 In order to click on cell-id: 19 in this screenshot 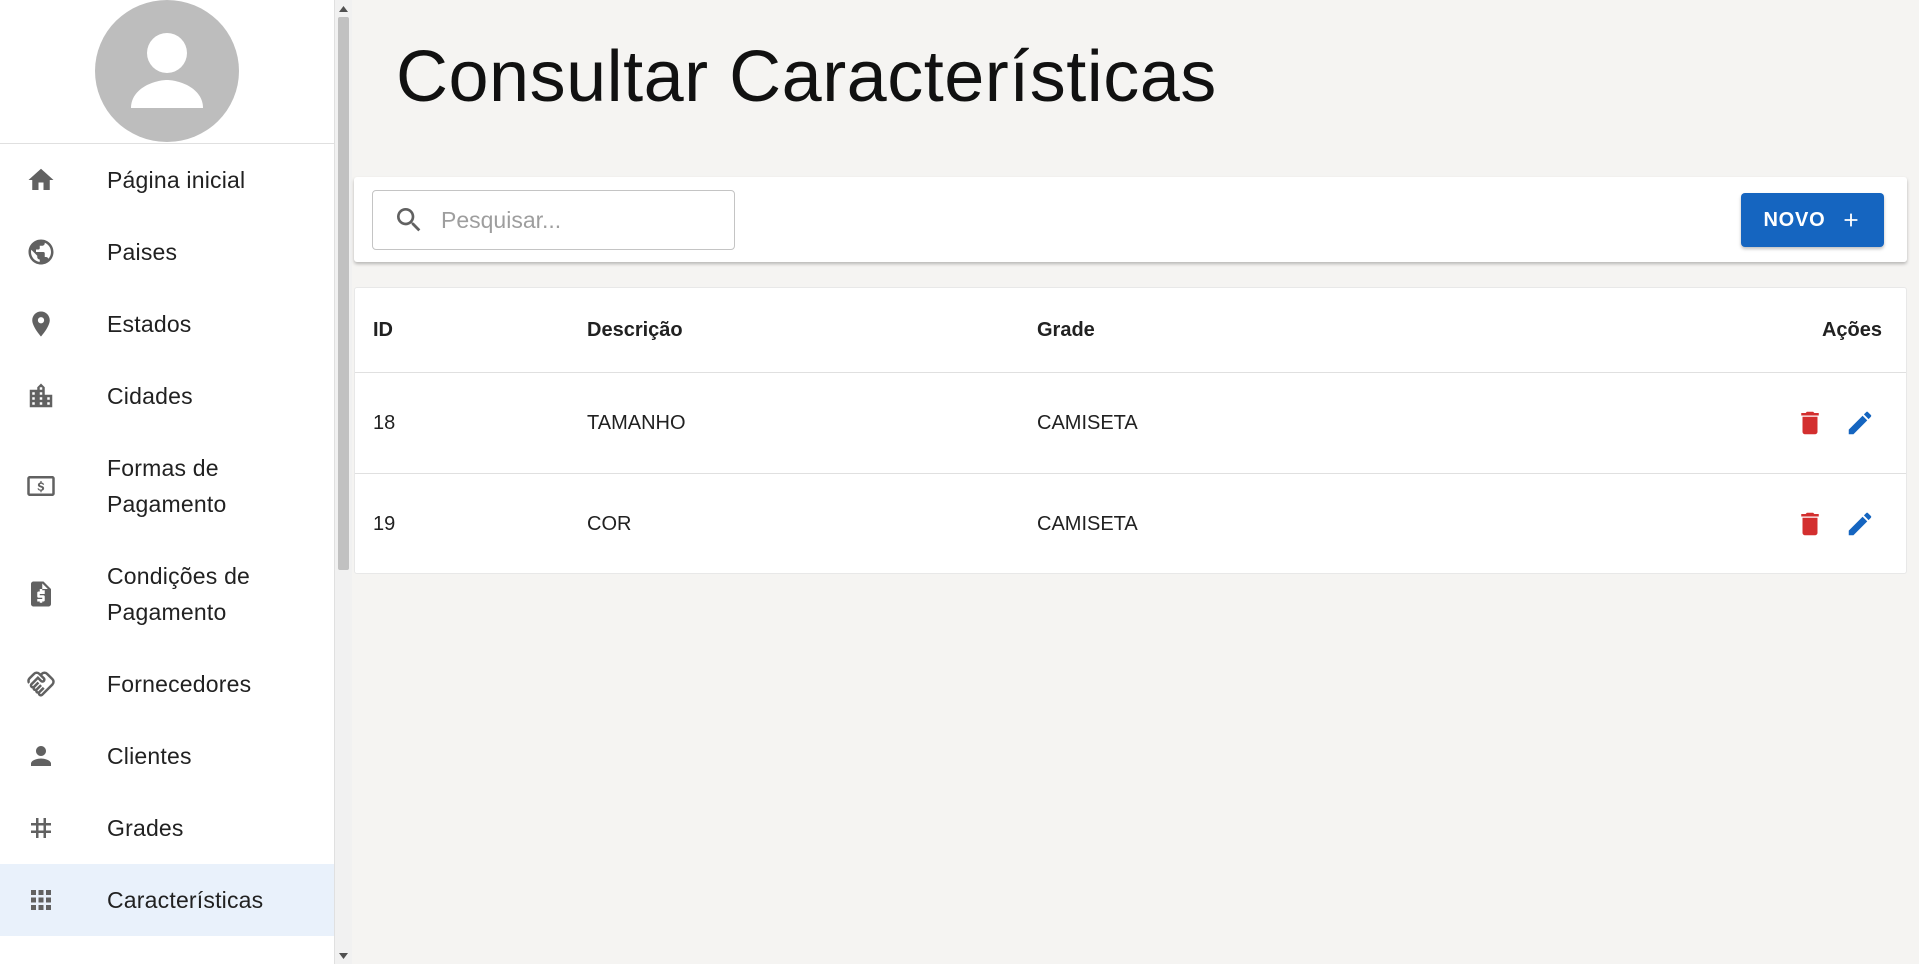, I will do `click(384, 524)`.